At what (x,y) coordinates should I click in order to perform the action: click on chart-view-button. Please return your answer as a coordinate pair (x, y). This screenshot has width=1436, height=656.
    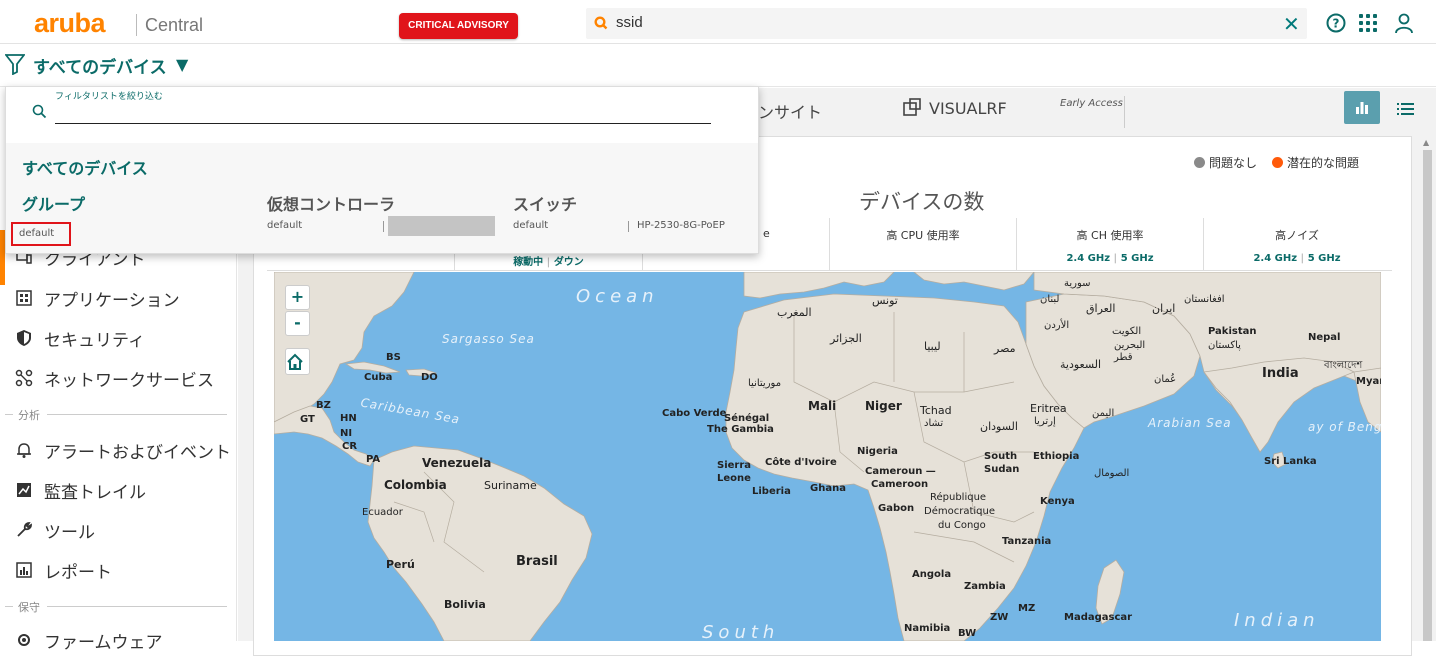
    Looking at the image, I should click on (1362, 107).